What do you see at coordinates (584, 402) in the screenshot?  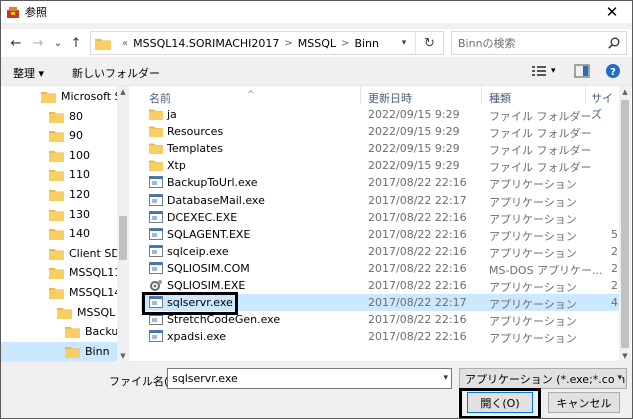 I see `cancel-button: キャンセル` at bounding box center [584, 402].